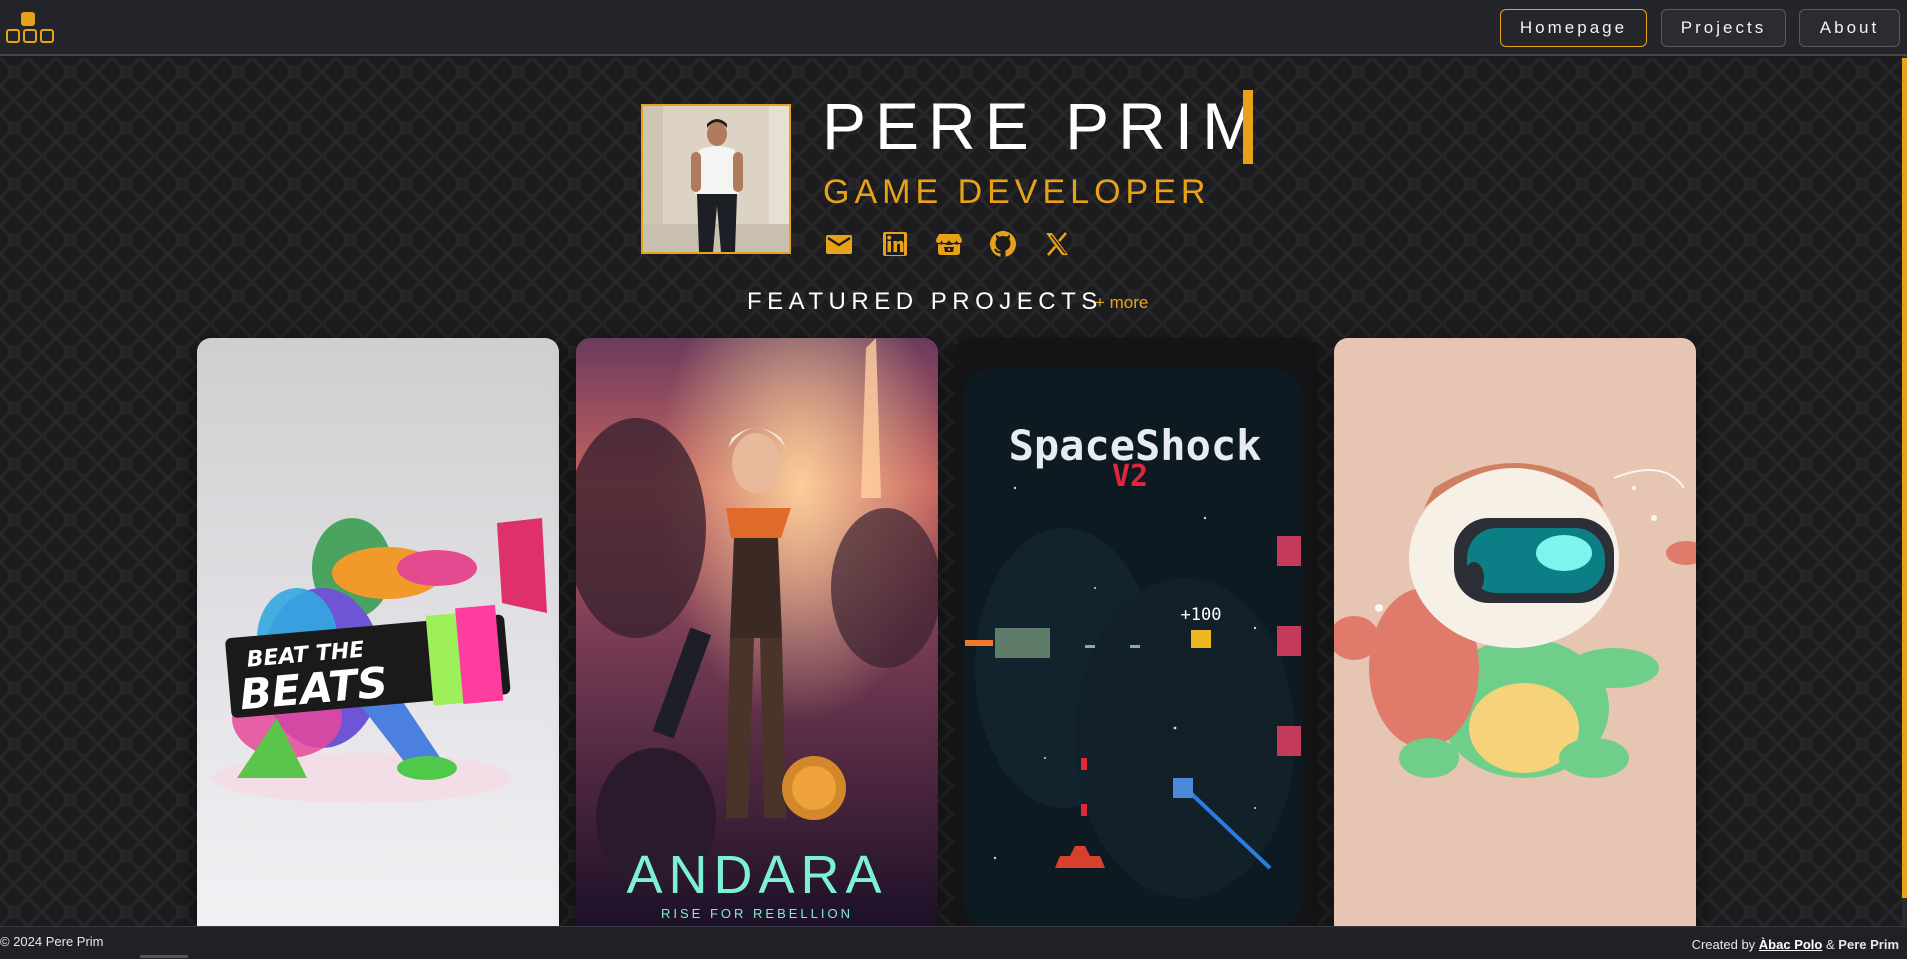 The height and width of the screenshot is (959, 1907). I want to click on andara-title: ANDARA, so click(756, 875).